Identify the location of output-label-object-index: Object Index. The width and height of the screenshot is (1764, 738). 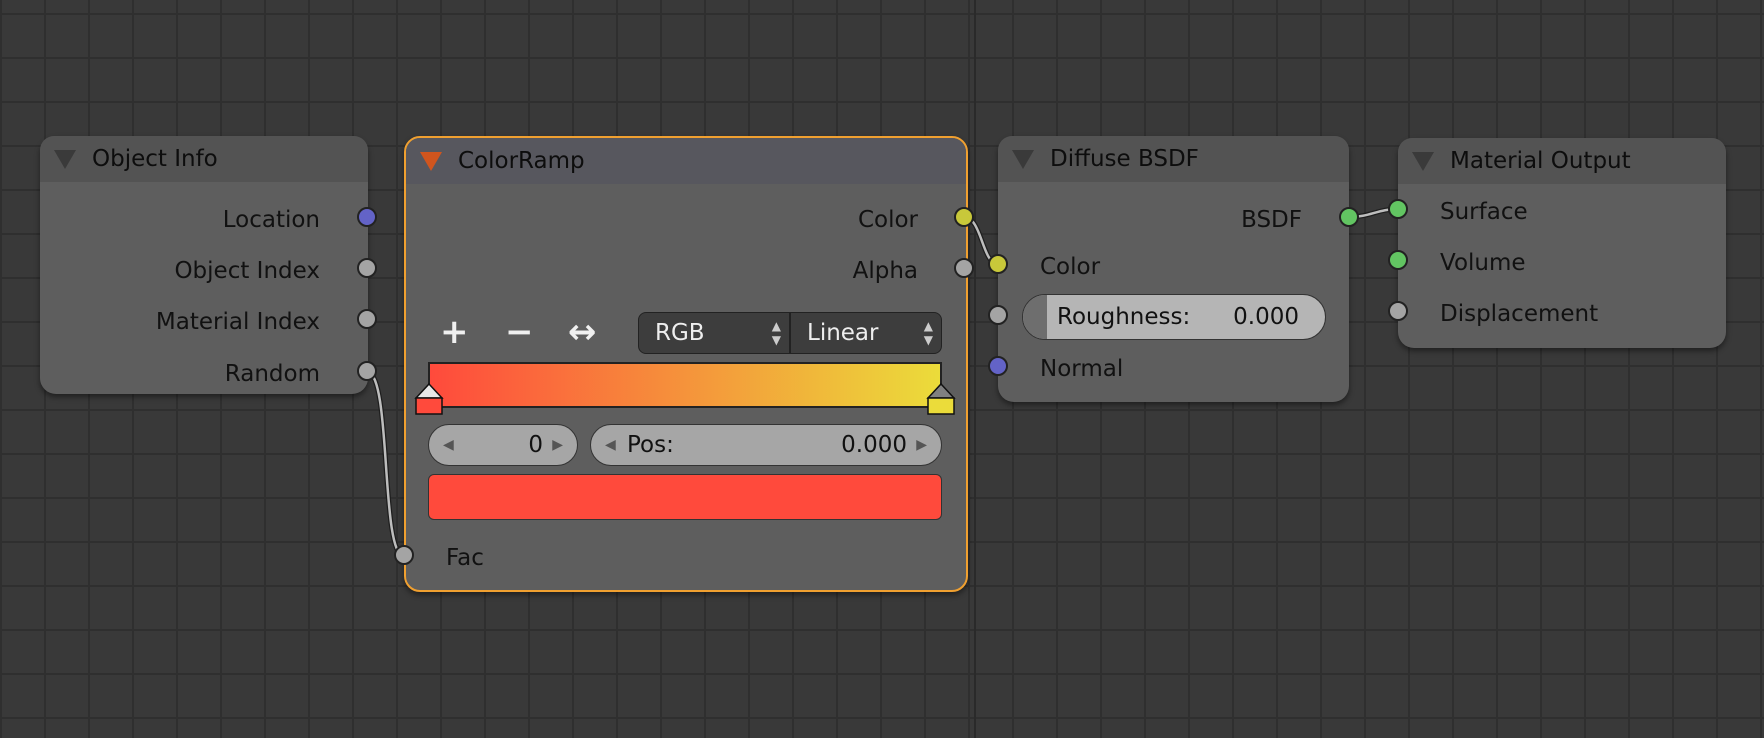
(247, 271).